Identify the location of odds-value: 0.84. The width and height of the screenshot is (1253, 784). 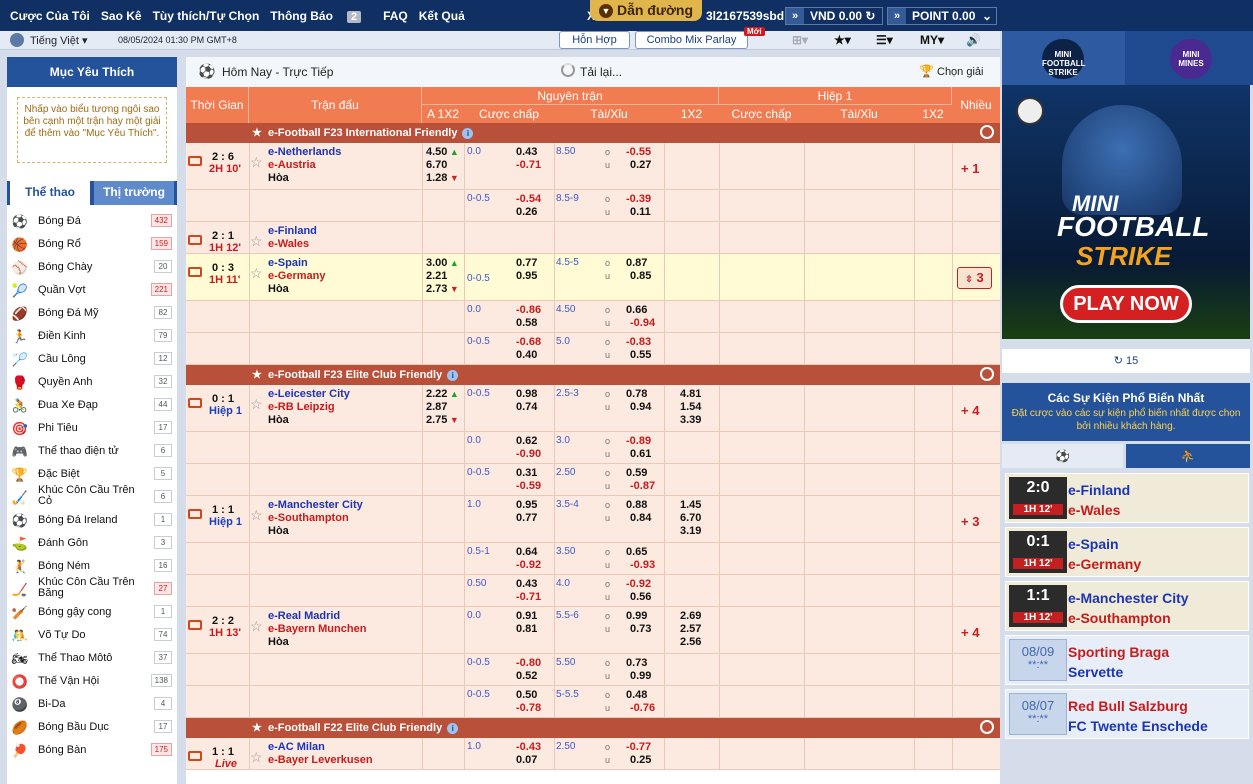
(640, 518).